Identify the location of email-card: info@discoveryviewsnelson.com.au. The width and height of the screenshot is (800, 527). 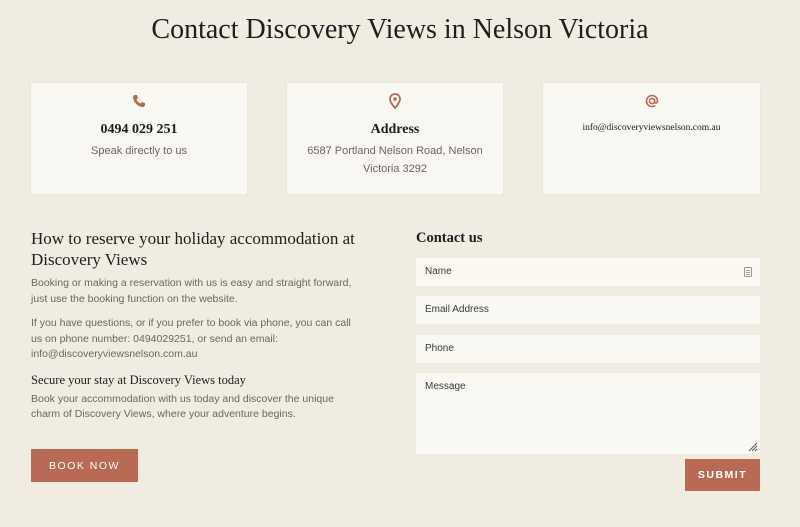
(651, 138).